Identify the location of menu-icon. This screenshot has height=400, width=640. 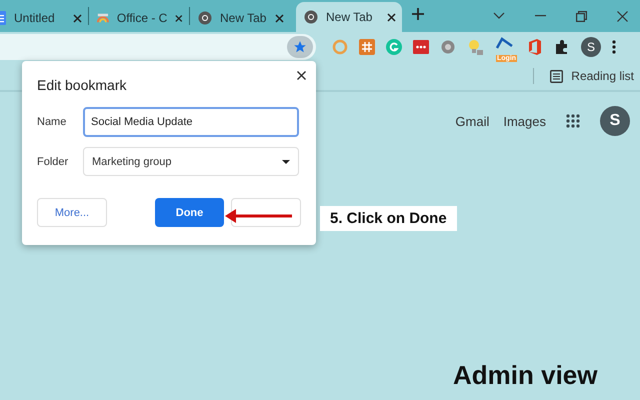
(614, 47).